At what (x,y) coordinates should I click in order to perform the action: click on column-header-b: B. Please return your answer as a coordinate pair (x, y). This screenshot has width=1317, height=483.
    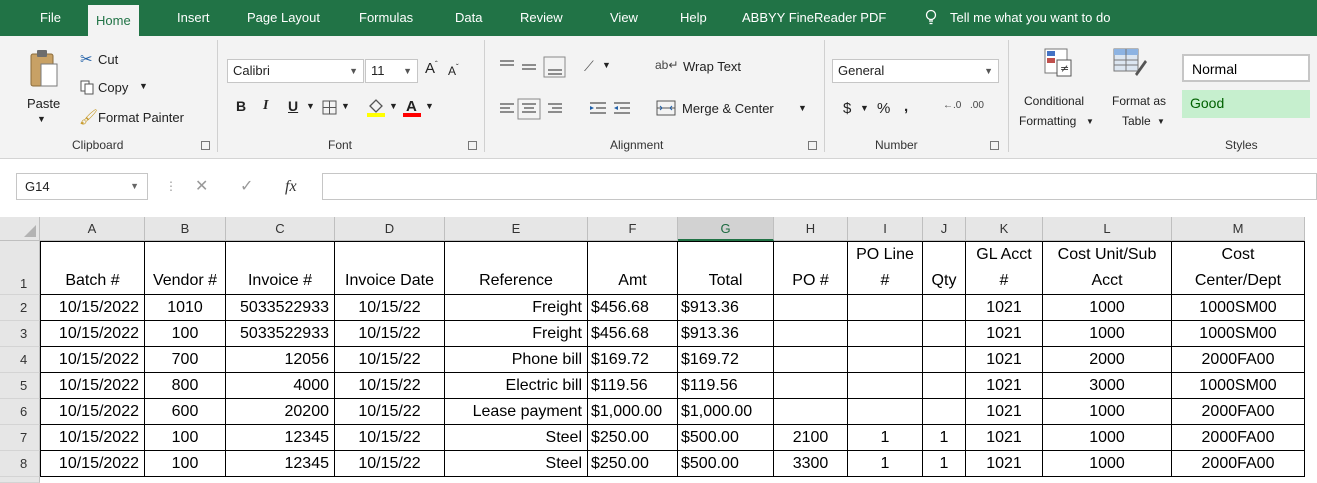
    Looking at the image, I should click on (185, 229).